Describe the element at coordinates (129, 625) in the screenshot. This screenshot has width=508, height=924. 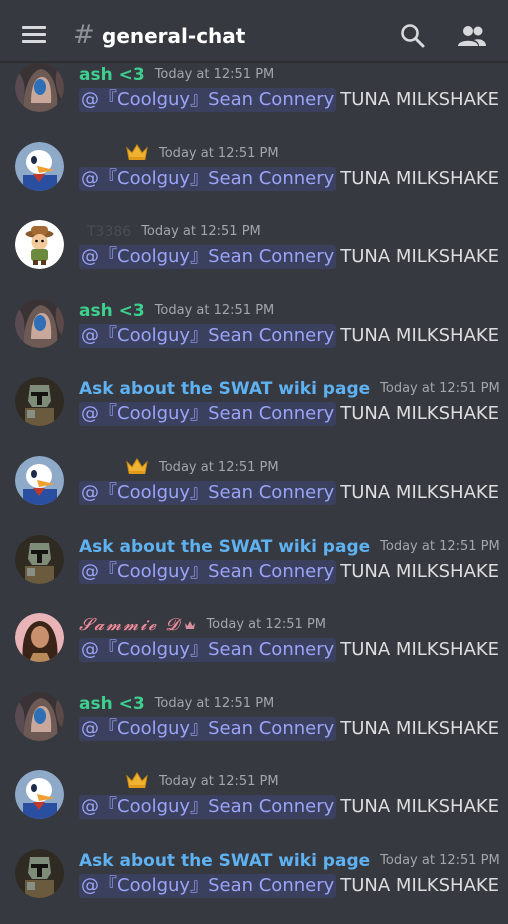
I see `username: 𝓢𝓪𝓶𝓶𝓲𝓮 𝓓` at that location.